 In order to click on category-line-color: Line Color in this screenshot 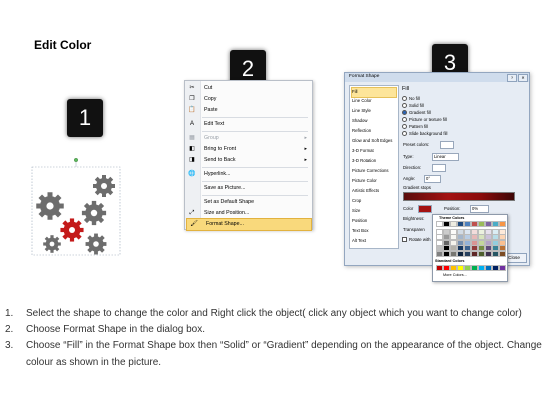, I will do `click(374, 101)`.